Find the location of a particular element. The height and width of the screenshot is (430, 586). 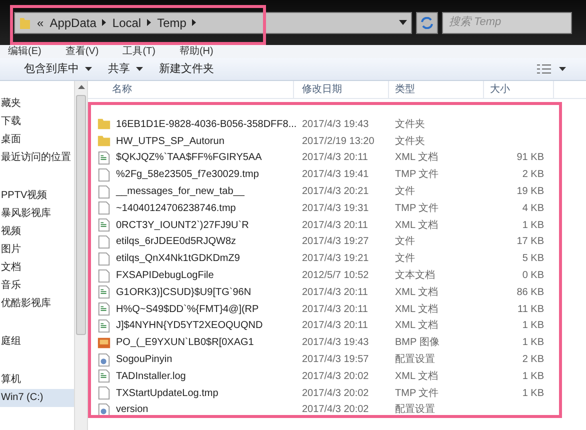

sidebar-item: 音乐 is located at coordinates (37, 286).